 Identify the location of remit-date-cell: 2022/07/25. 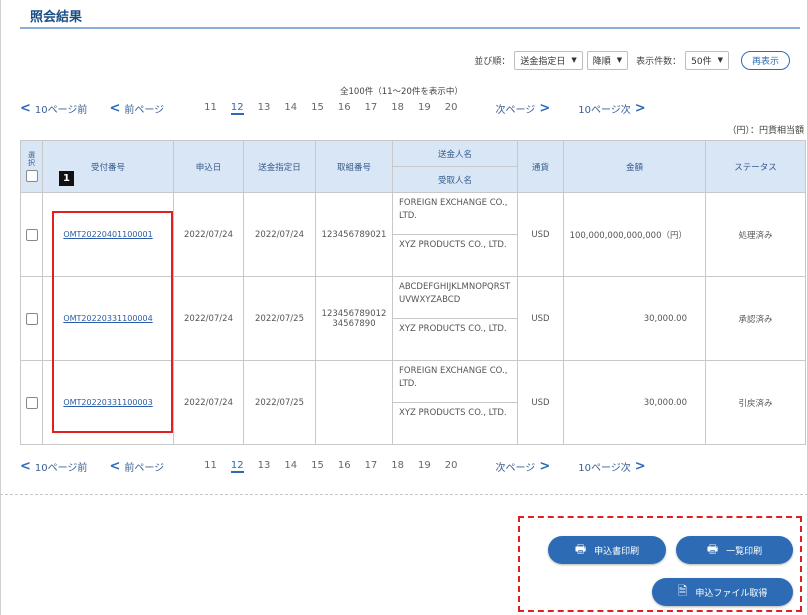
(279, 402).